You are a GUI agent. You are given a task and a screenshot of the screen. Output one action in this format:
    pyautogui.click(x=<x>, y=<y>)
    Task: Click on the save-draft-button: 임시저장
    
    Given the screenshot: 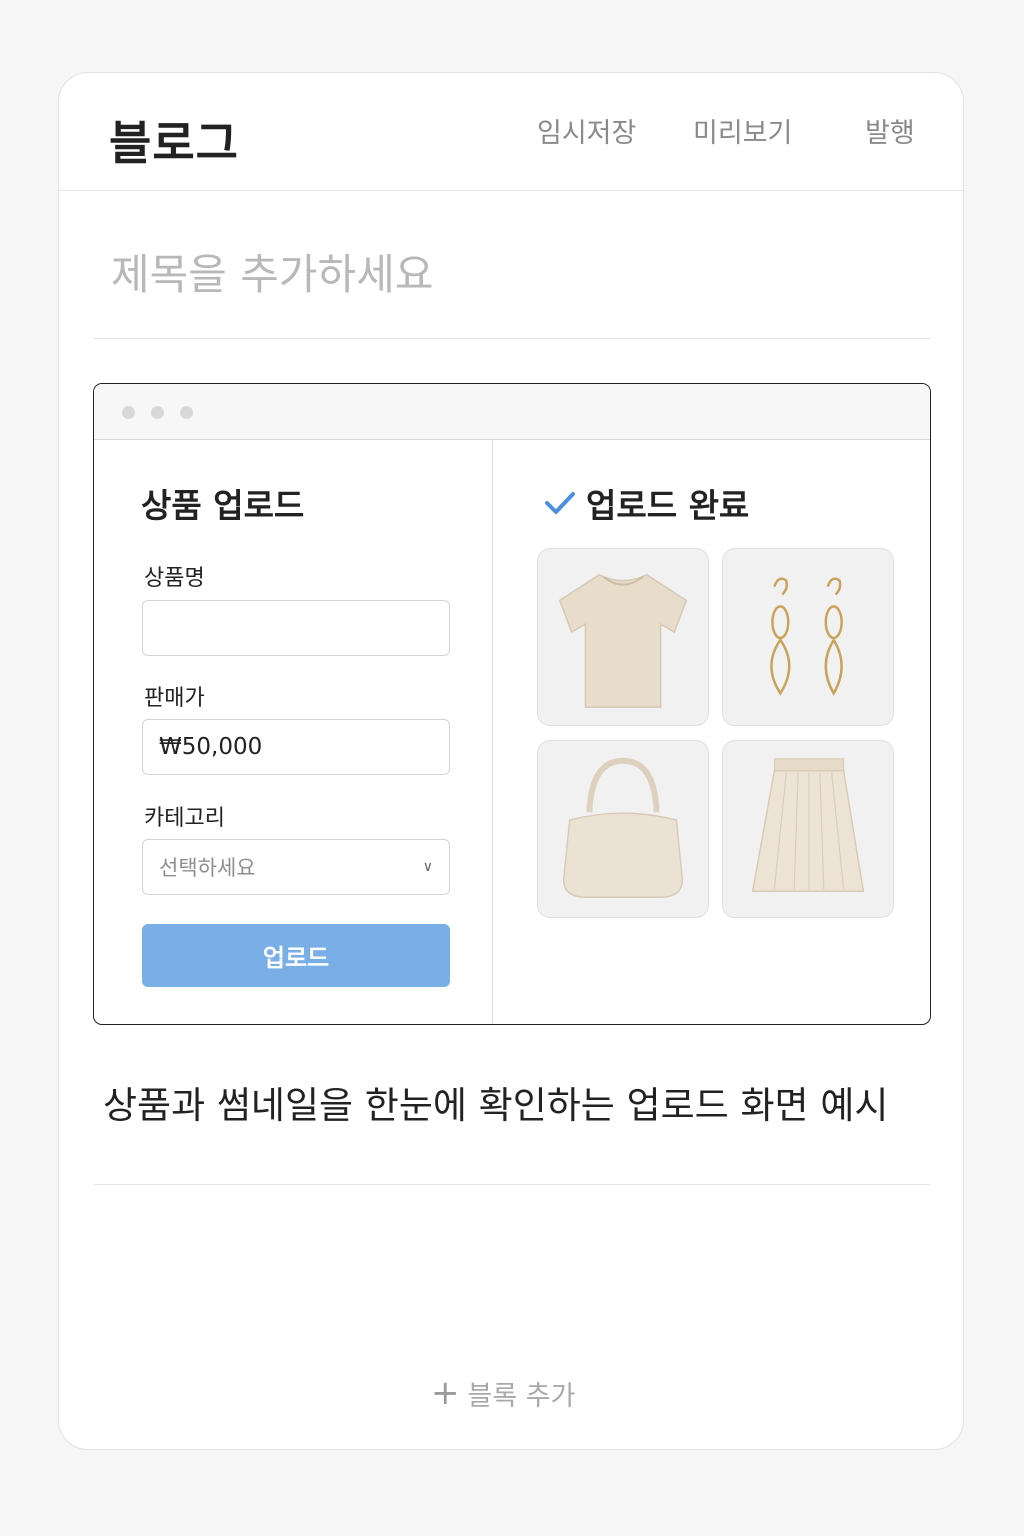 What is the action you would take?
    pyautogui.click(x=586, y=130)
    